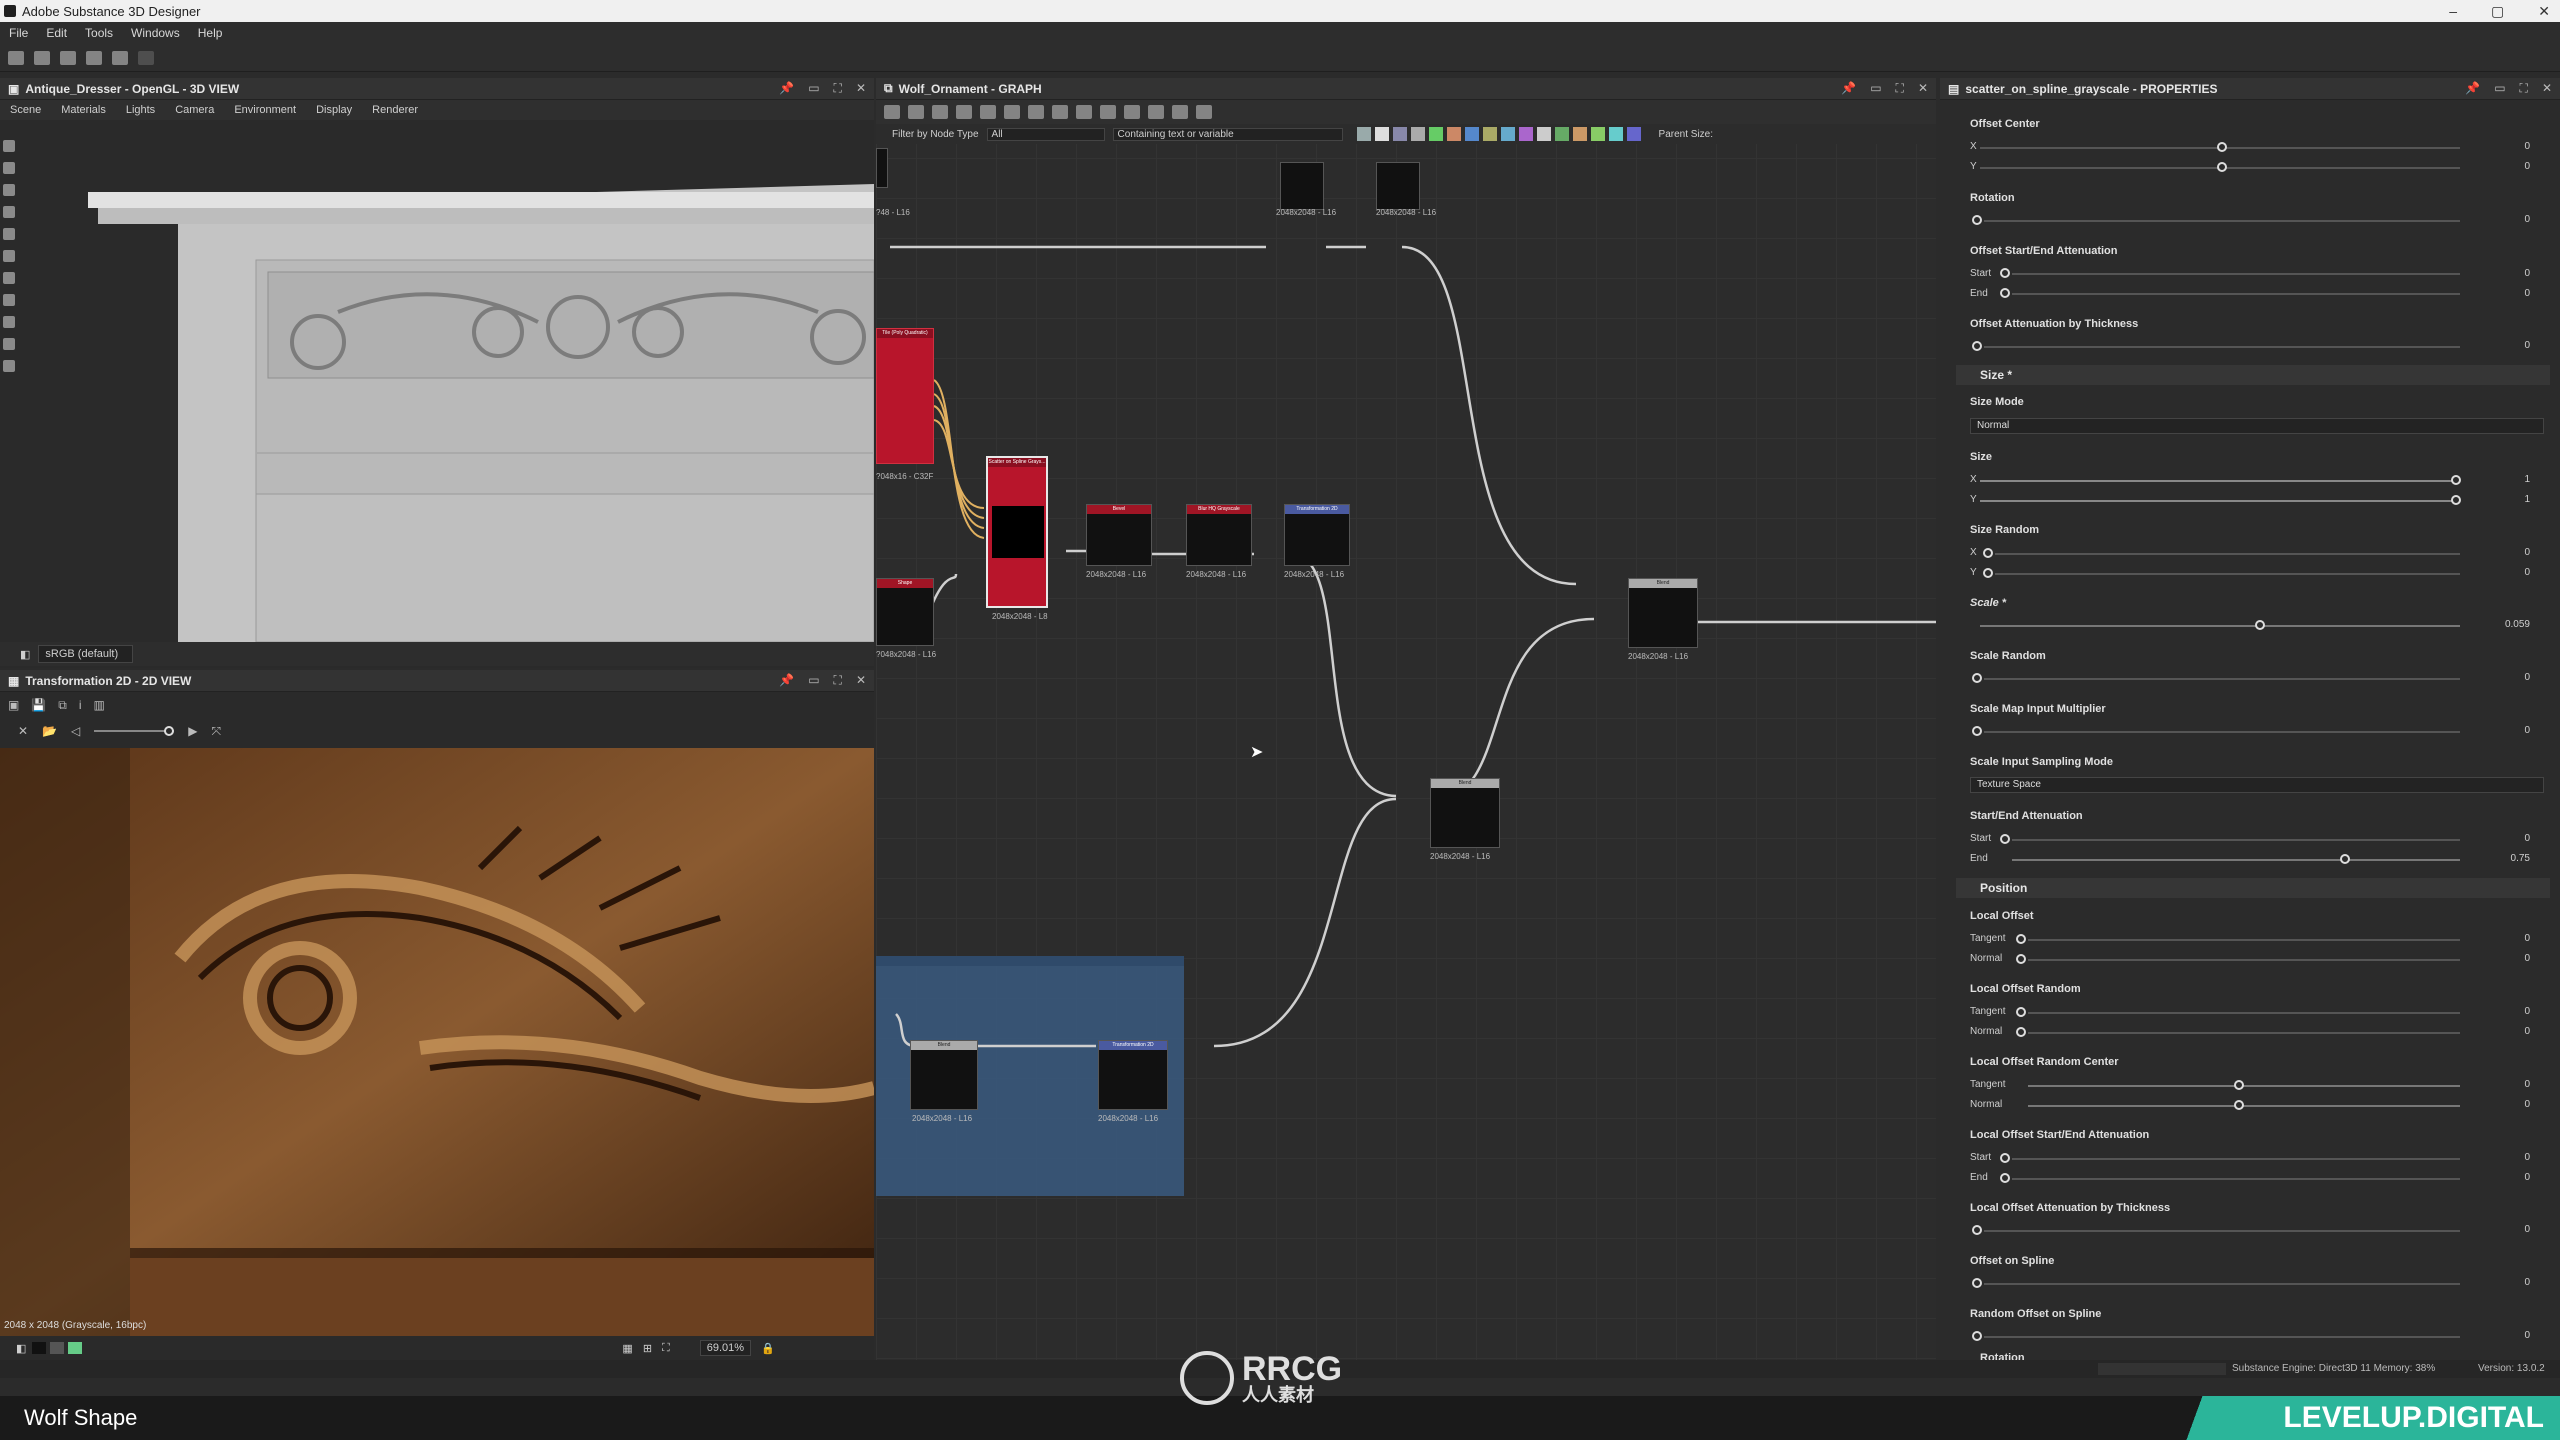  Describe the element at coordinates (1180, 112) in the screenshot. I see `pin-node-icon` at that location.